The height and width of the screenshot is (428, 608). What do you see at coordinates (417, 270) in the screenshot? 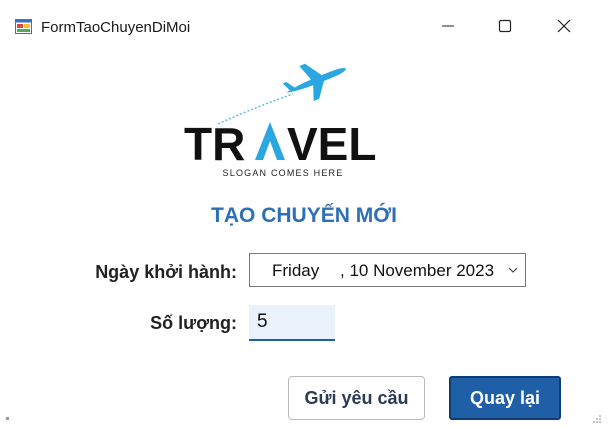
I see `date-rest-part: , 10 November 2023` at bounding box center [417, 270].